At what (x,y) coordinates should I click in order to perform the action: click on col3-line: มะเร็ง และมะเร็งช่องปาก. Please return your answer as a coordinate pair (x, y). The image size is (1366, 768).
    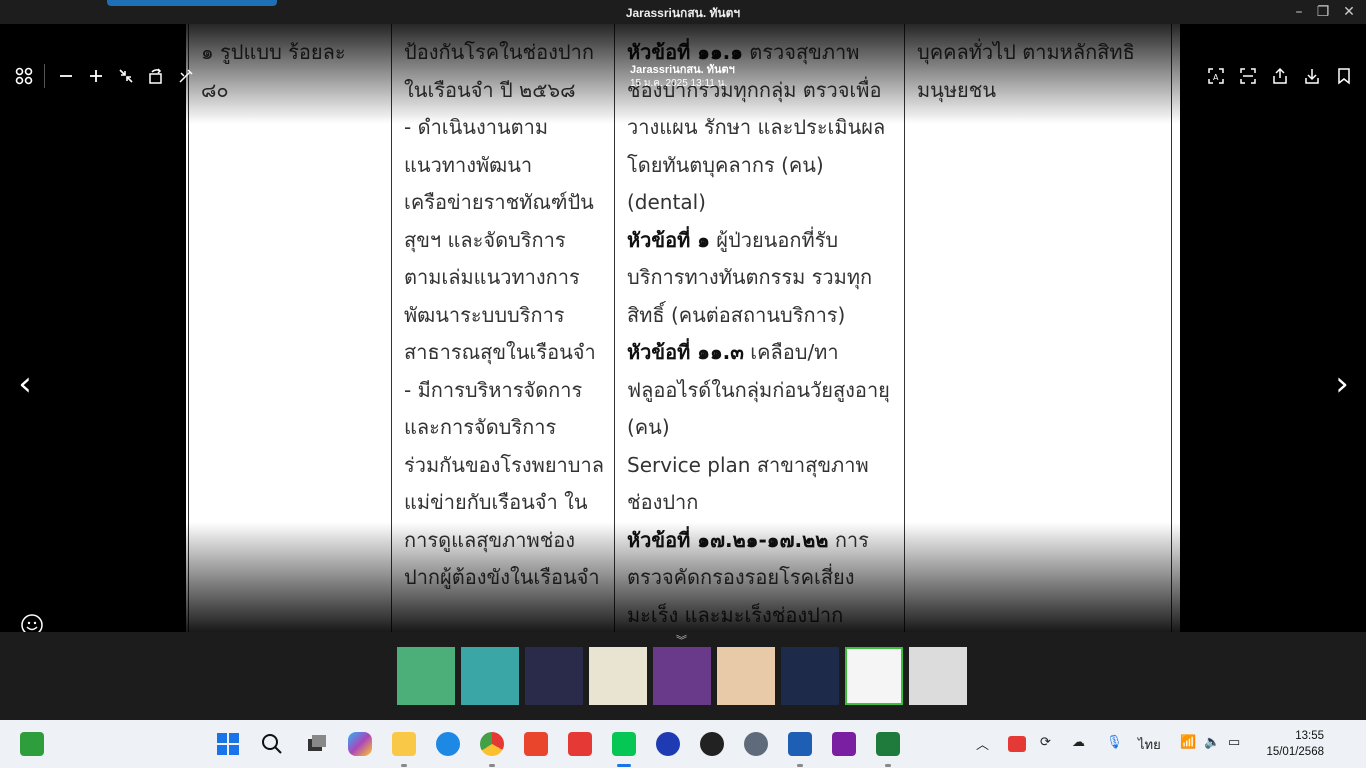
    Looking at the image, I should click on (735, 614).